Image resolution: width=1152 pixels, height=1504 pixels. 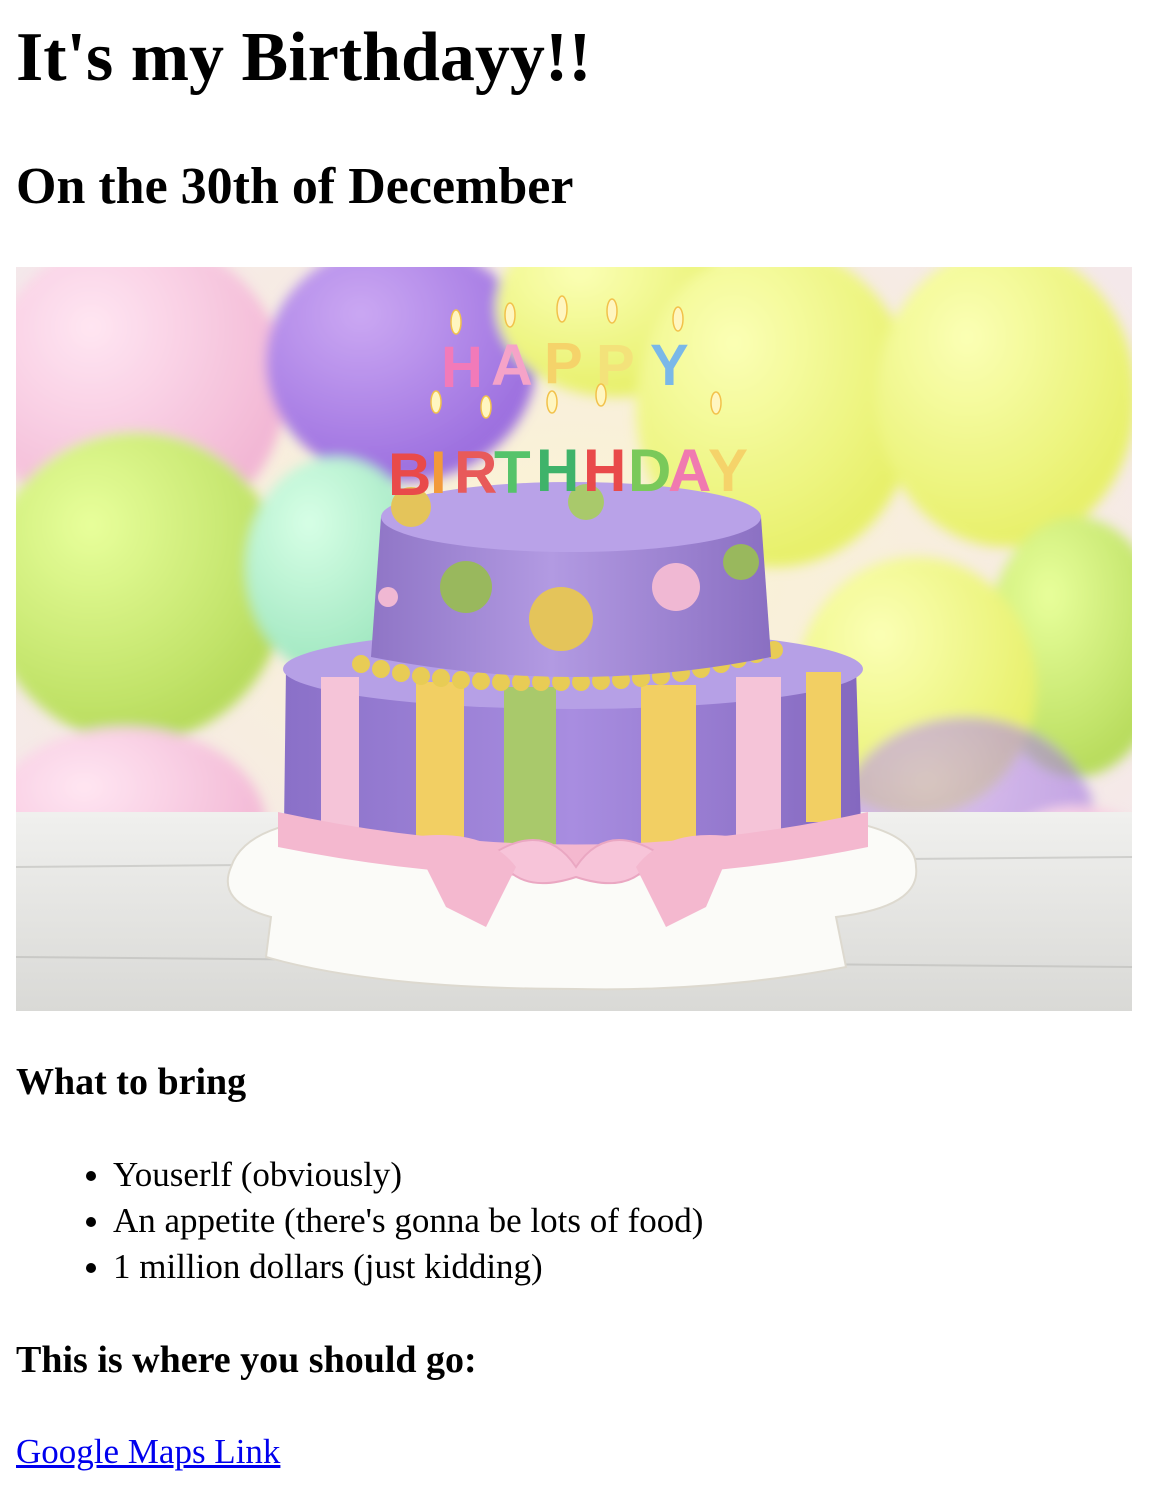 I want to click on list-item: 1 million dollars (just kidding), so click(x=408, y=1267).